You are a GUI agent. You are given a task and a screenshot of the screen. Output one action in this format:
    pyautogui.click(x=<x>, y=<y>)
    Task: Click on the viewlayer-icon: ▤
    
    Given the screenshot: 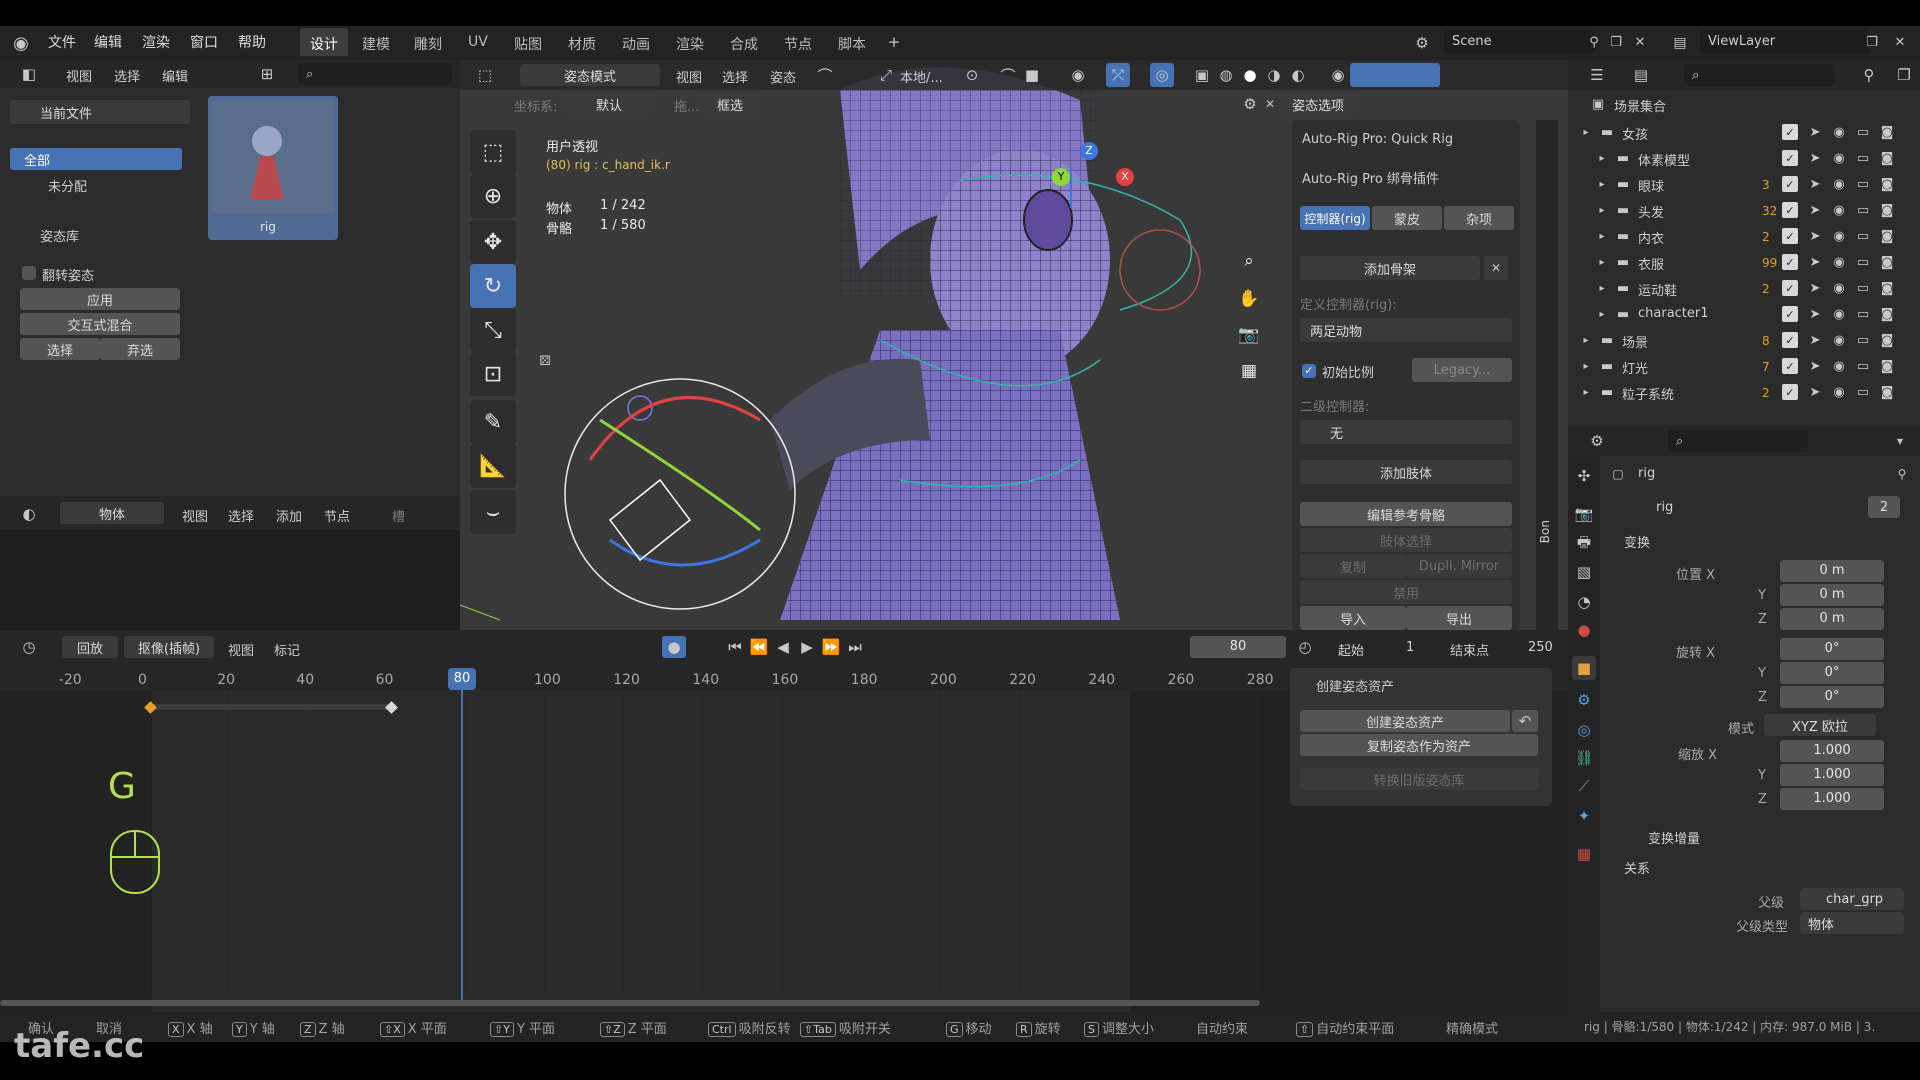 What is the action you would take?
    pyautogui.click(x=1680, y=43)
    